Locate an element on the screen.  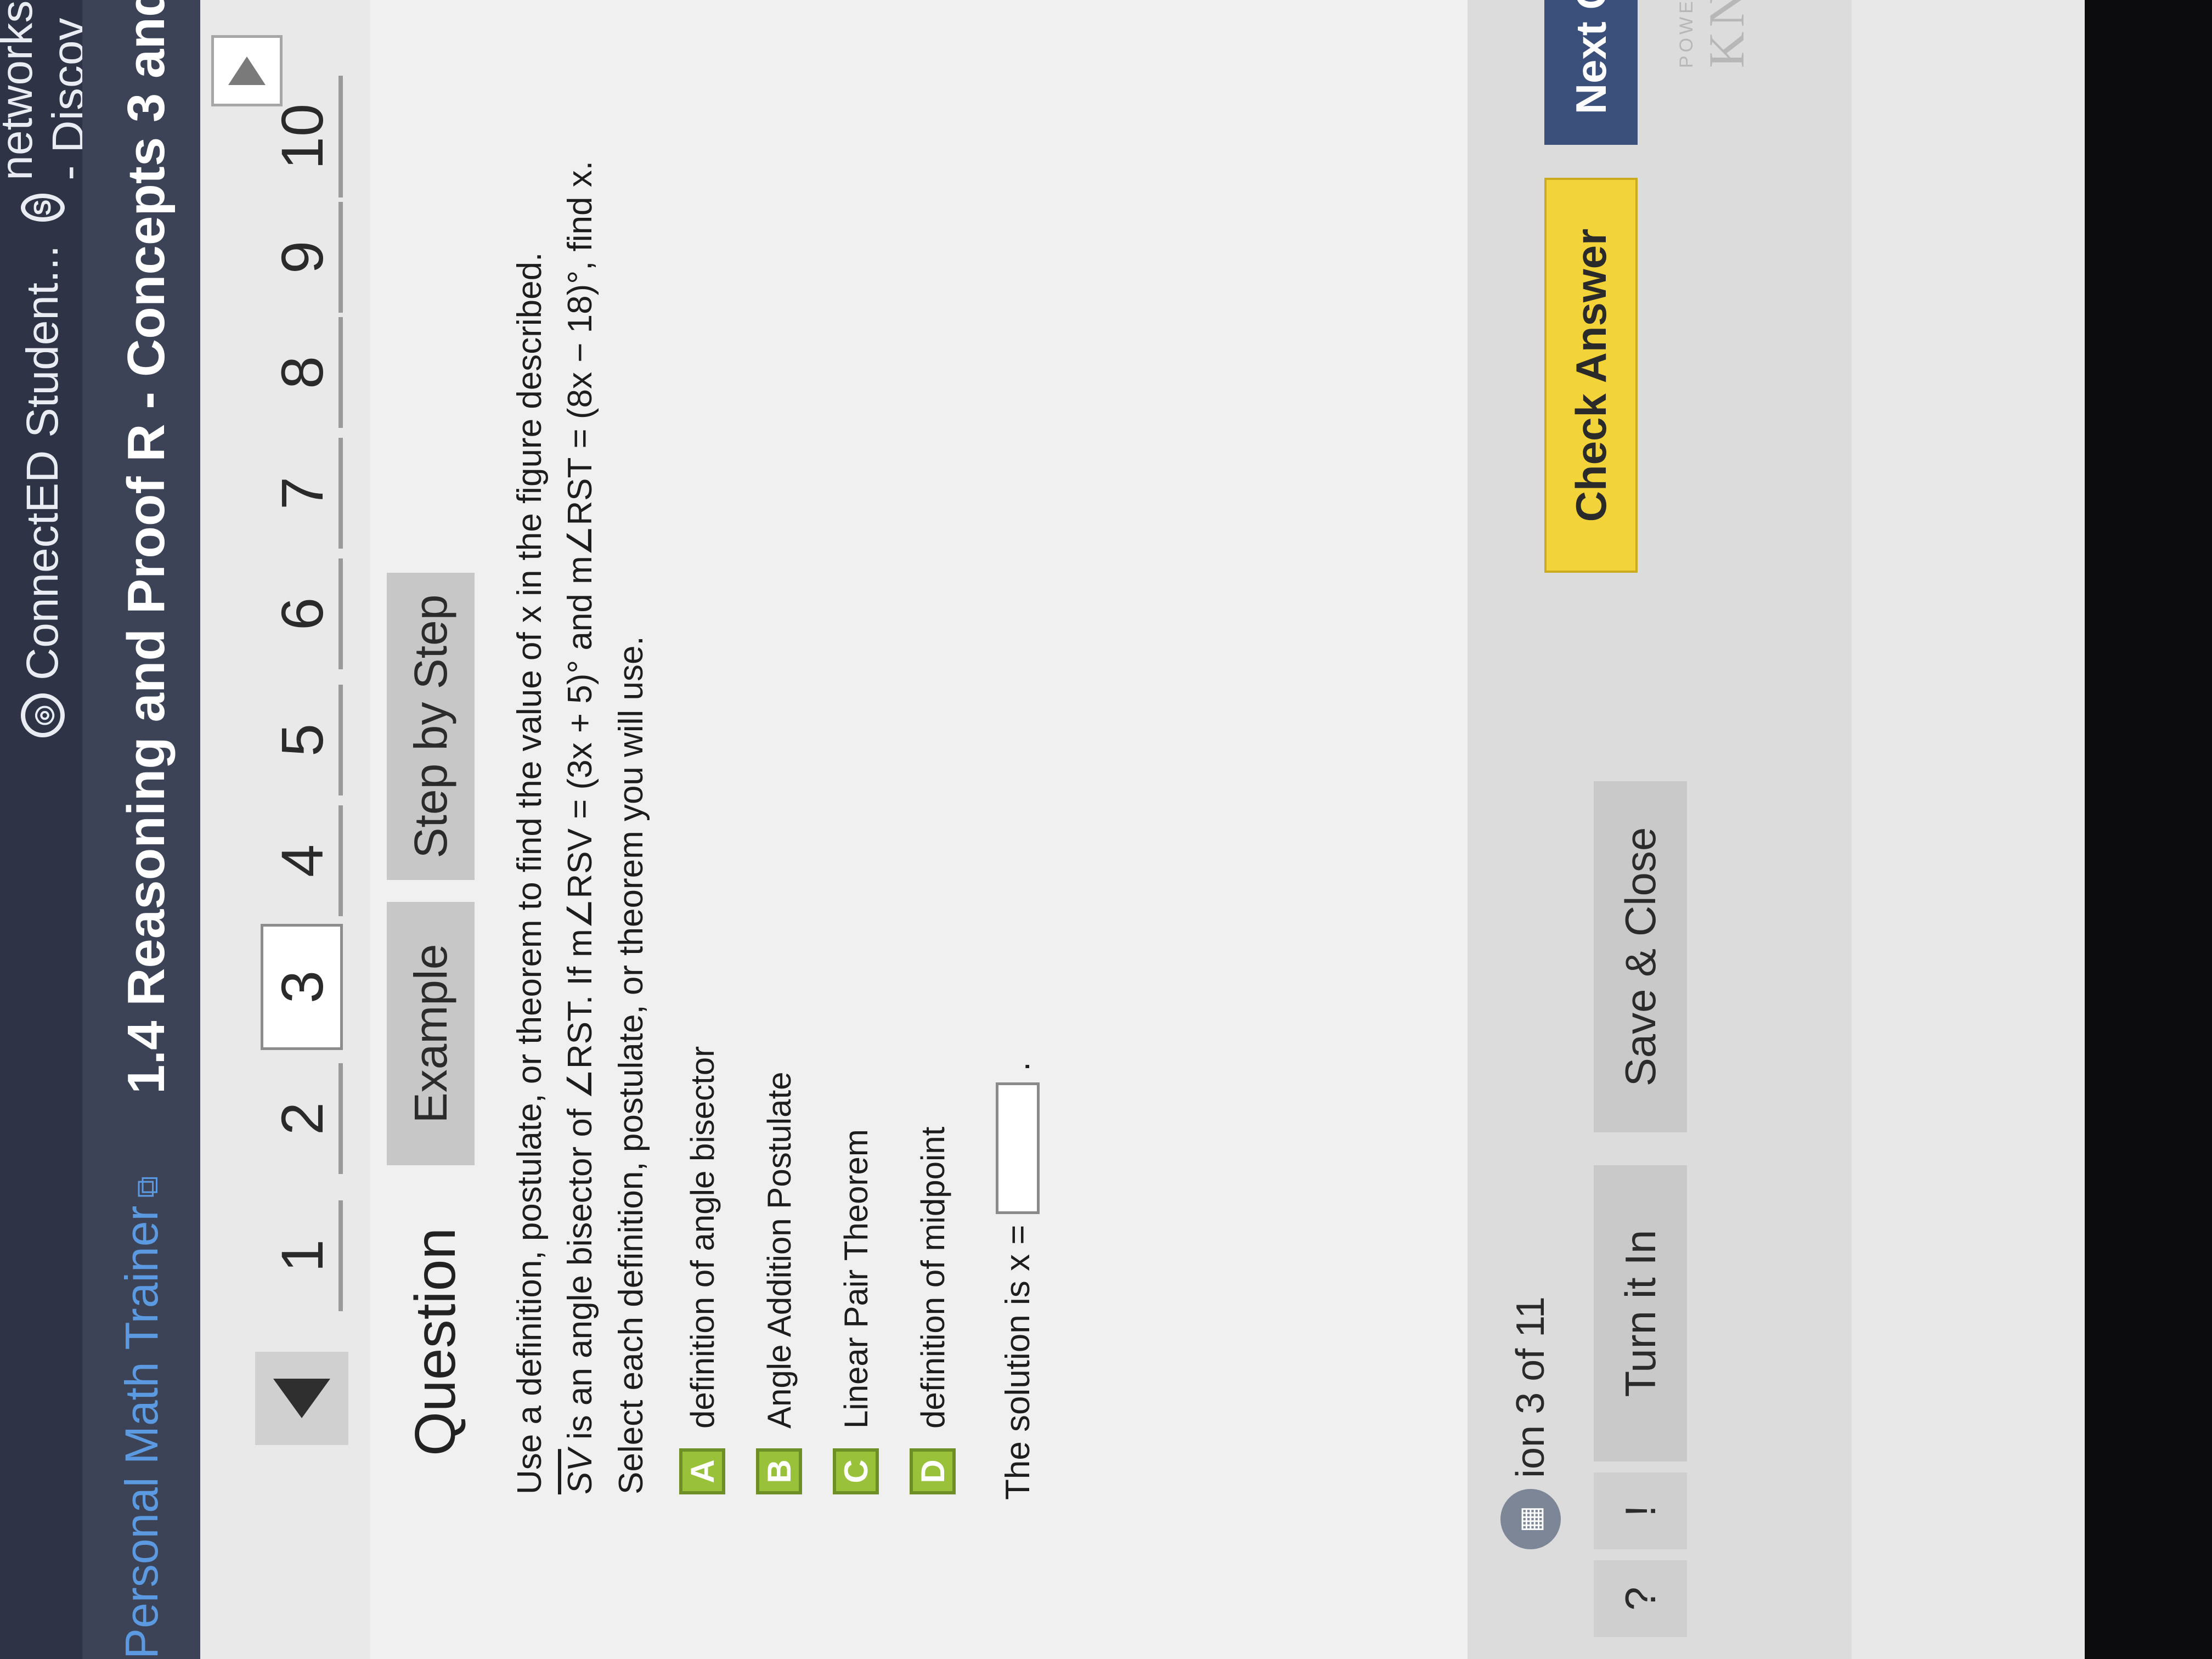
question-number-2: 2 is located at coordinates (302, 1119).